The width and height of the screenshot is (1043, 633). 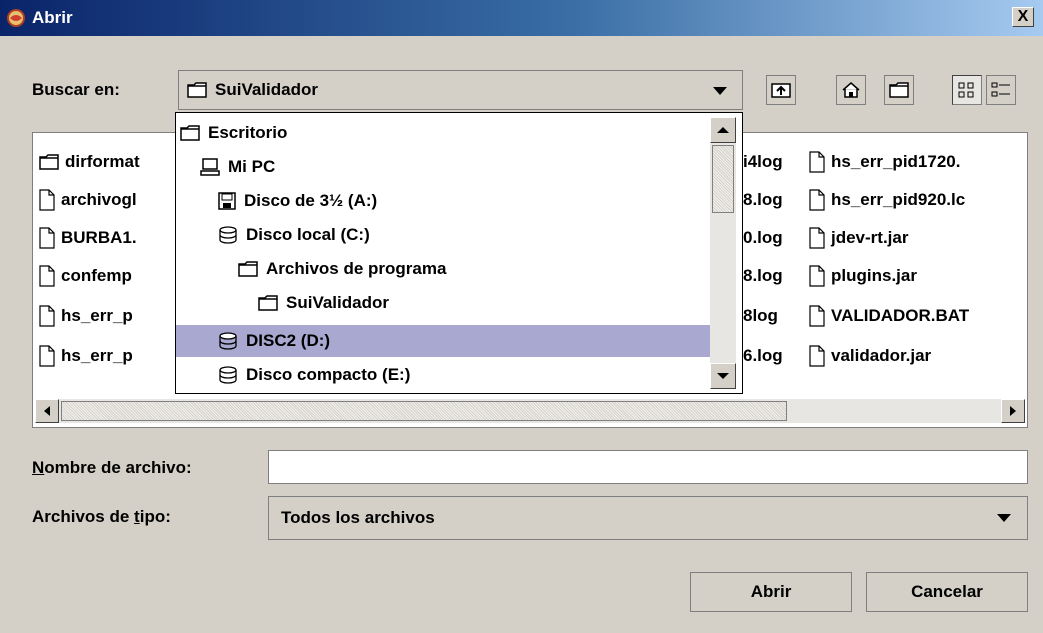 What do you see at coordinates (462, 201) in the screenshot?
I see `dropdown-item-floppy: Disco de 3½ (A:)` at bounding box center [462, 201].